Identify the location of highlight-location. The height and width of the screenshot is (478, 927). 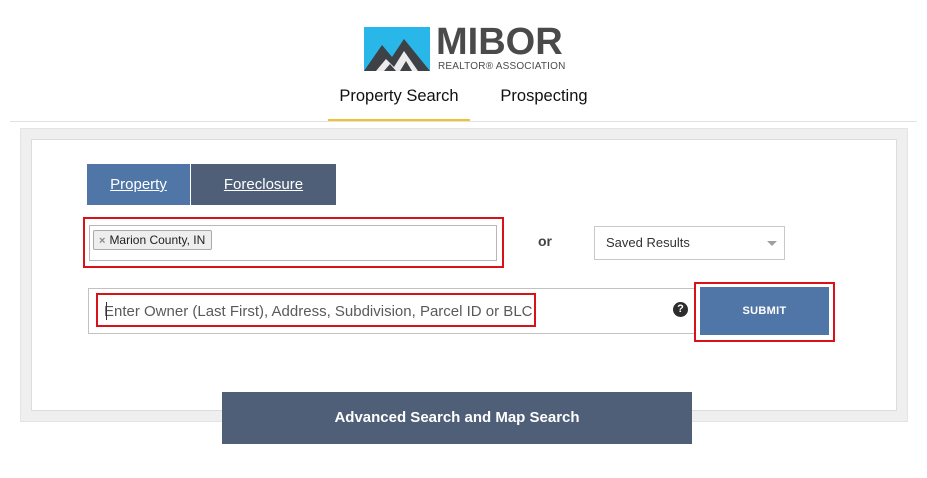
(293, 242).